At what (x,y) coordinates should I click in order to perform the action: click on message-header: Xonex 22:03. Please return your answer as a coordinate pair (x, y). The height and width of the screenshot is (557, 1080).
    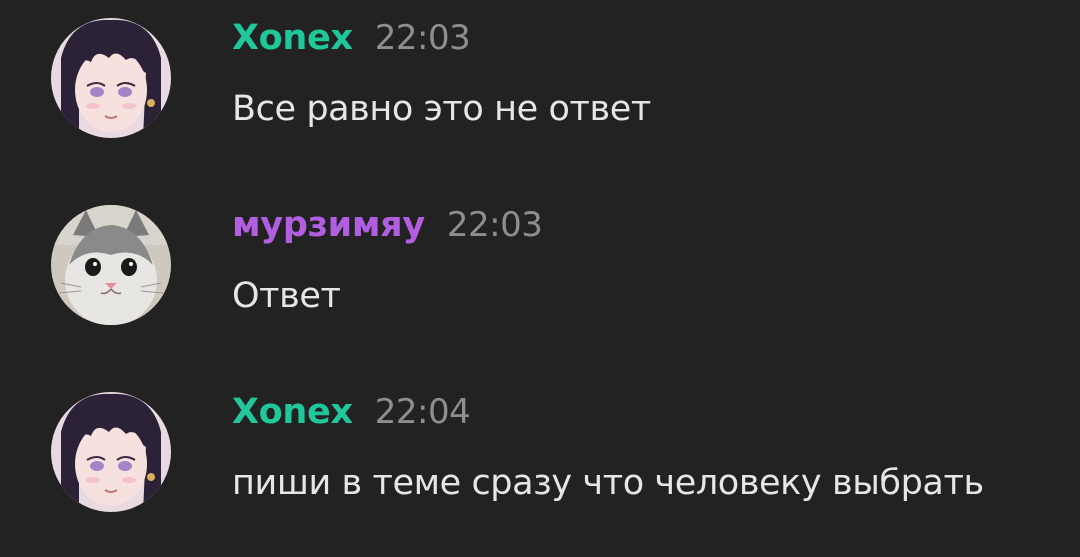
    Looking at the image, I should click on (351, 43).